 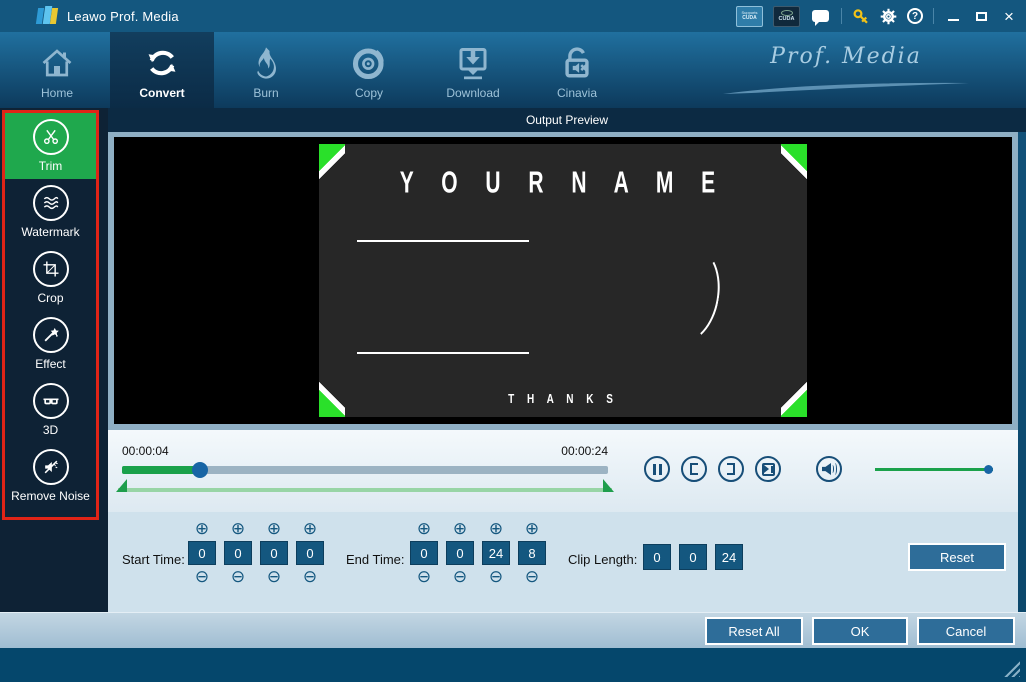 I want to click on resize-grip, so click(x=1011, y=668).